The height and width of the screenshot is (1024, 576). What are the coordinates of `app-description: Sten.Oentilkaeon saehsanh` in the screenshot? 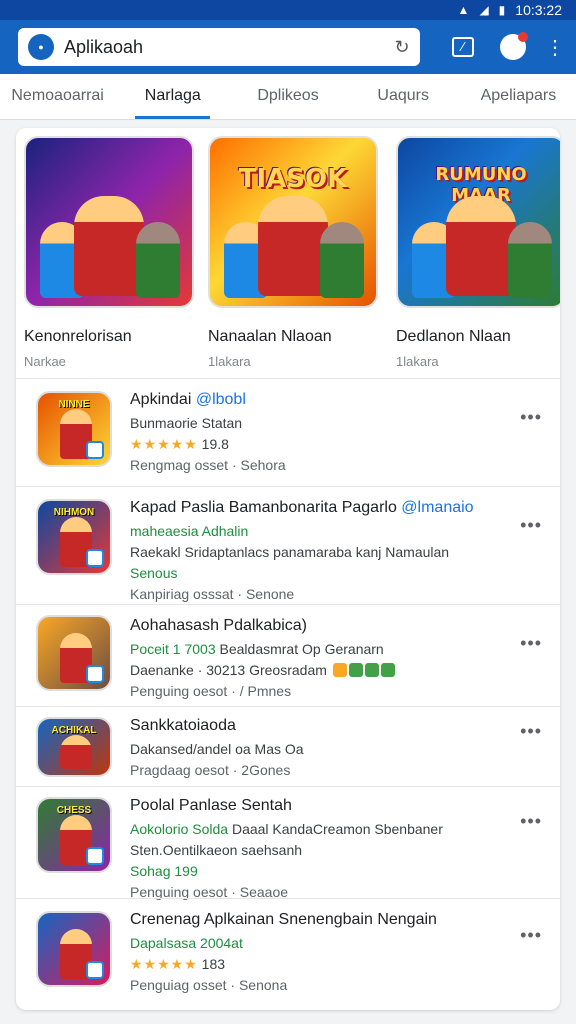 It's located at (216, 850).